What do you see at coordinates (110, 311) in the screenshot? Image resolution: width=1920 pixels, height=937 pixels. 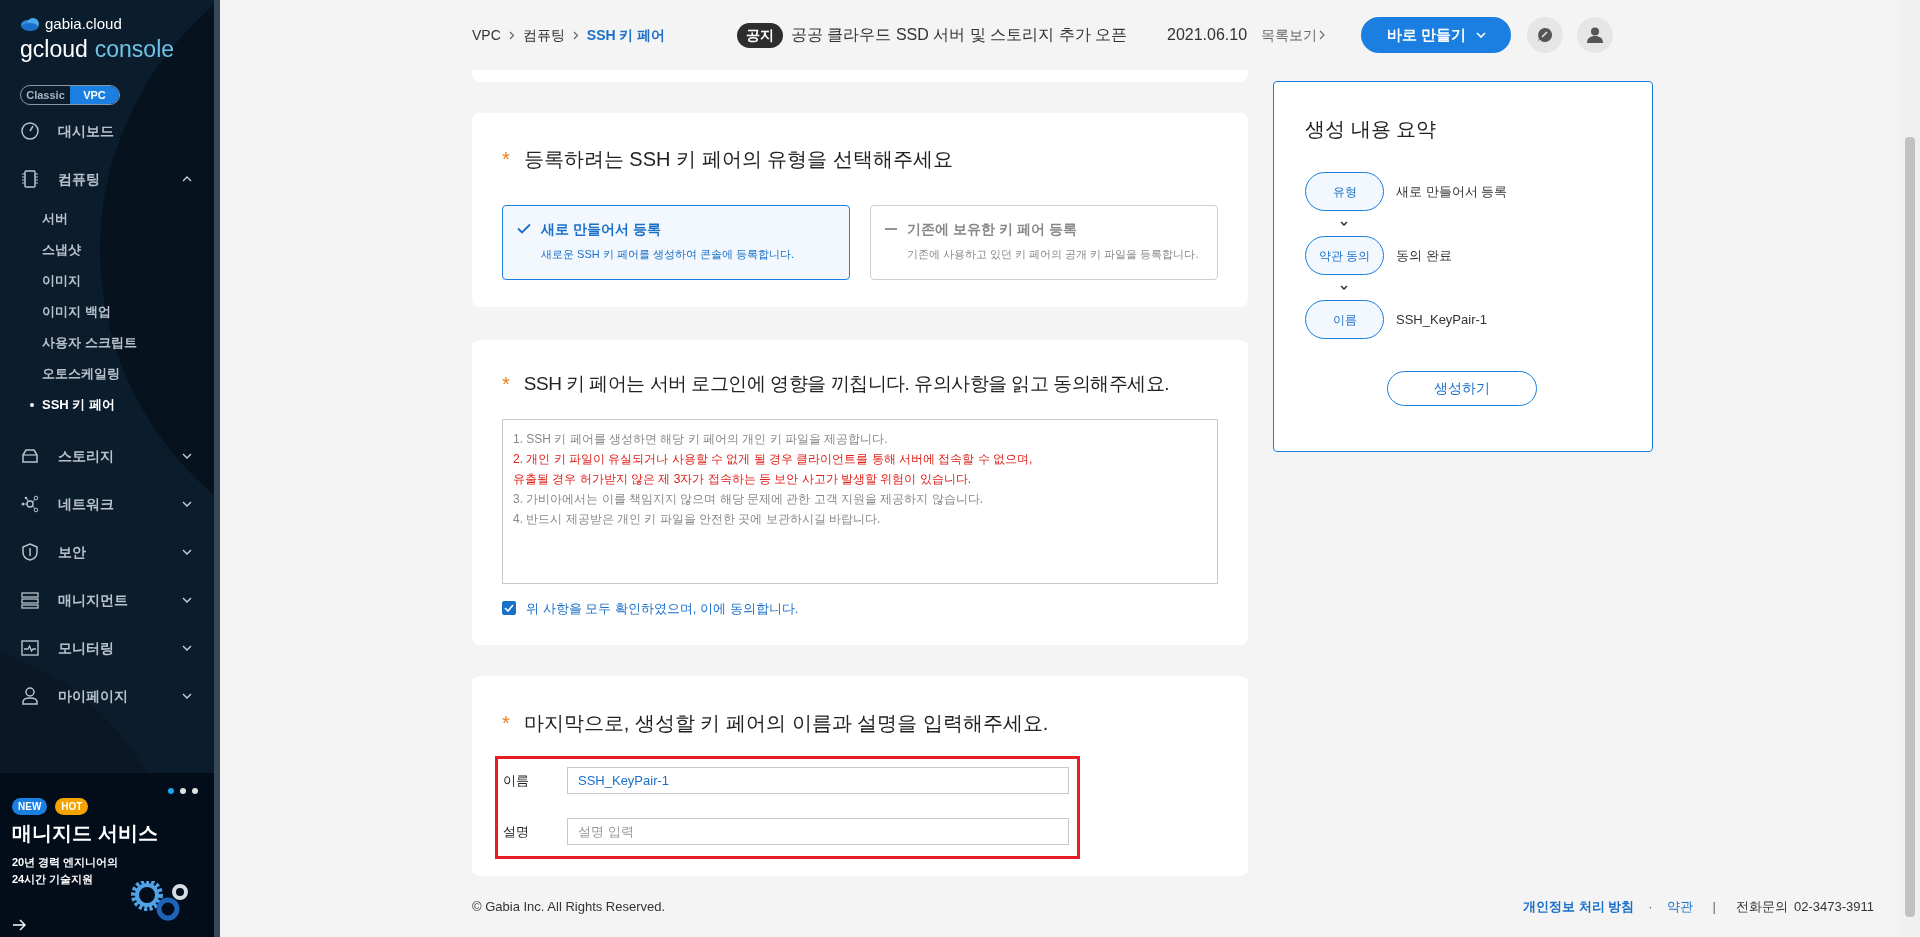 I see `submenu-item: 이미지 백업` at bounding box center [110, 311].